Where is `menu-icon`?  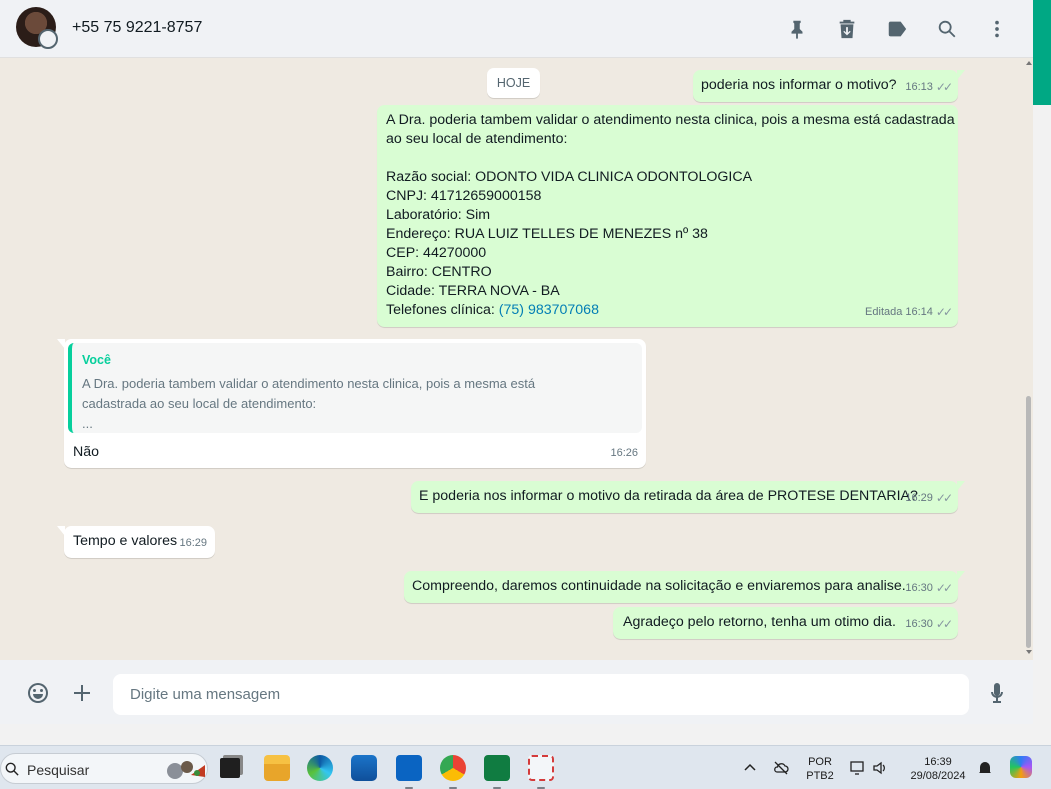 menu-icon is located at coordinates (997, 29).